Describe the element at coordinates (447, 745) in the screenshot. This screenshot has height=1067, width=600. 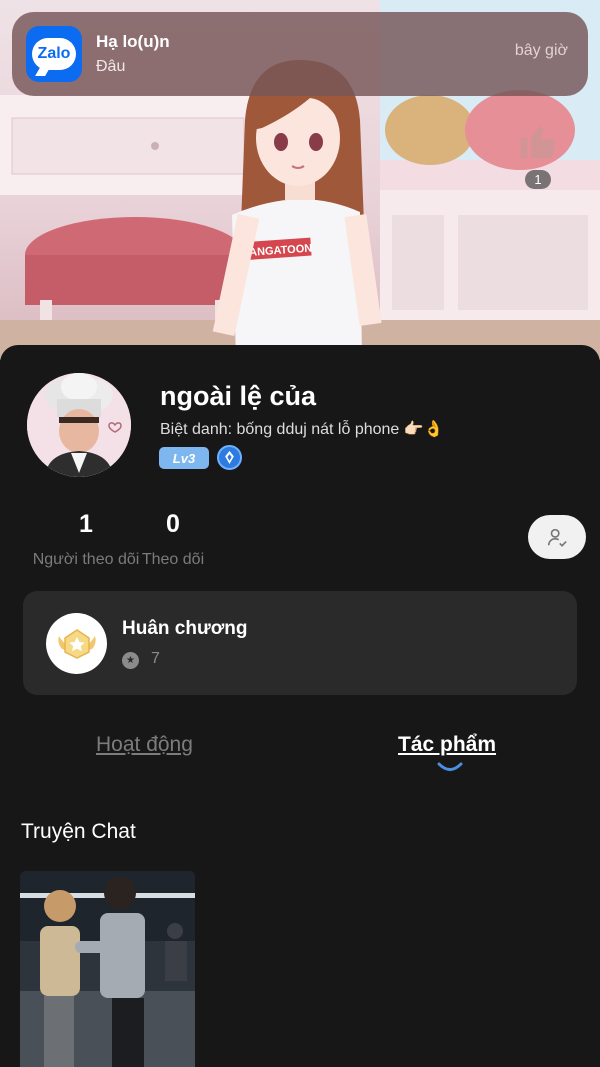
I see `tab-works: Tác phẩm` at that location.